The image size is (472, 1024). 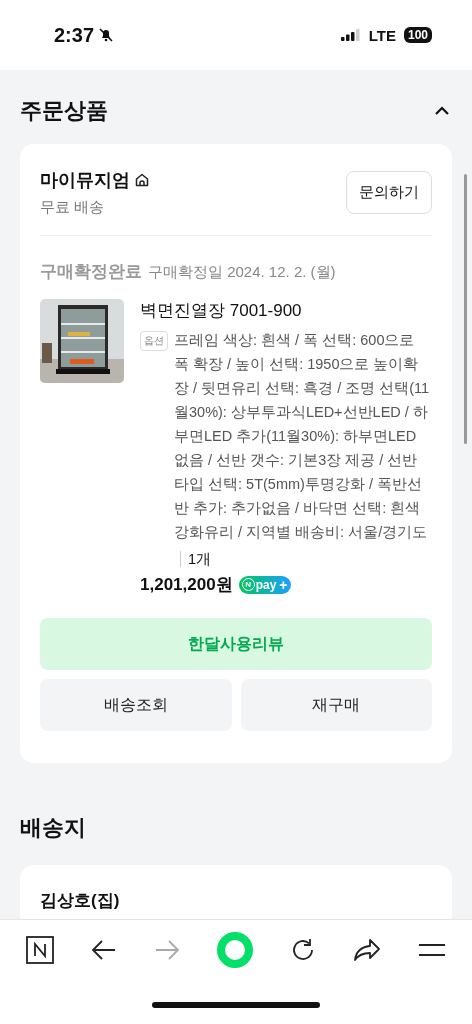 I want to click on home-icon, so click(x=142, y=180).